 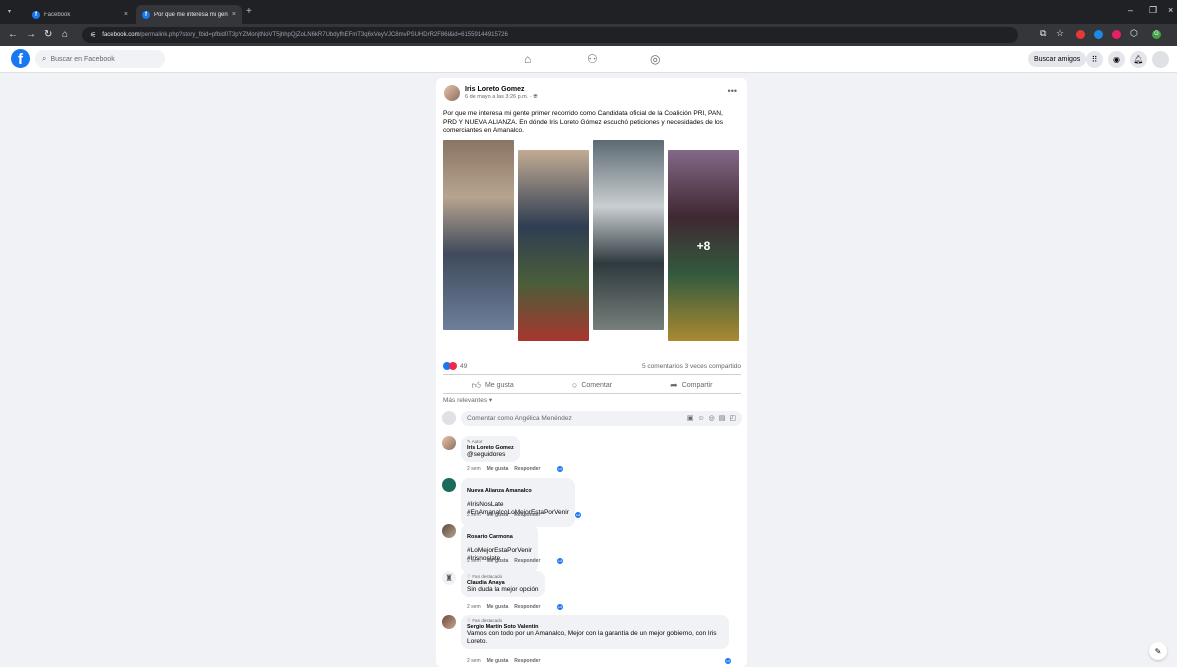 I want to click on facebook-logo-icon: f, so click(x=20, y=58).